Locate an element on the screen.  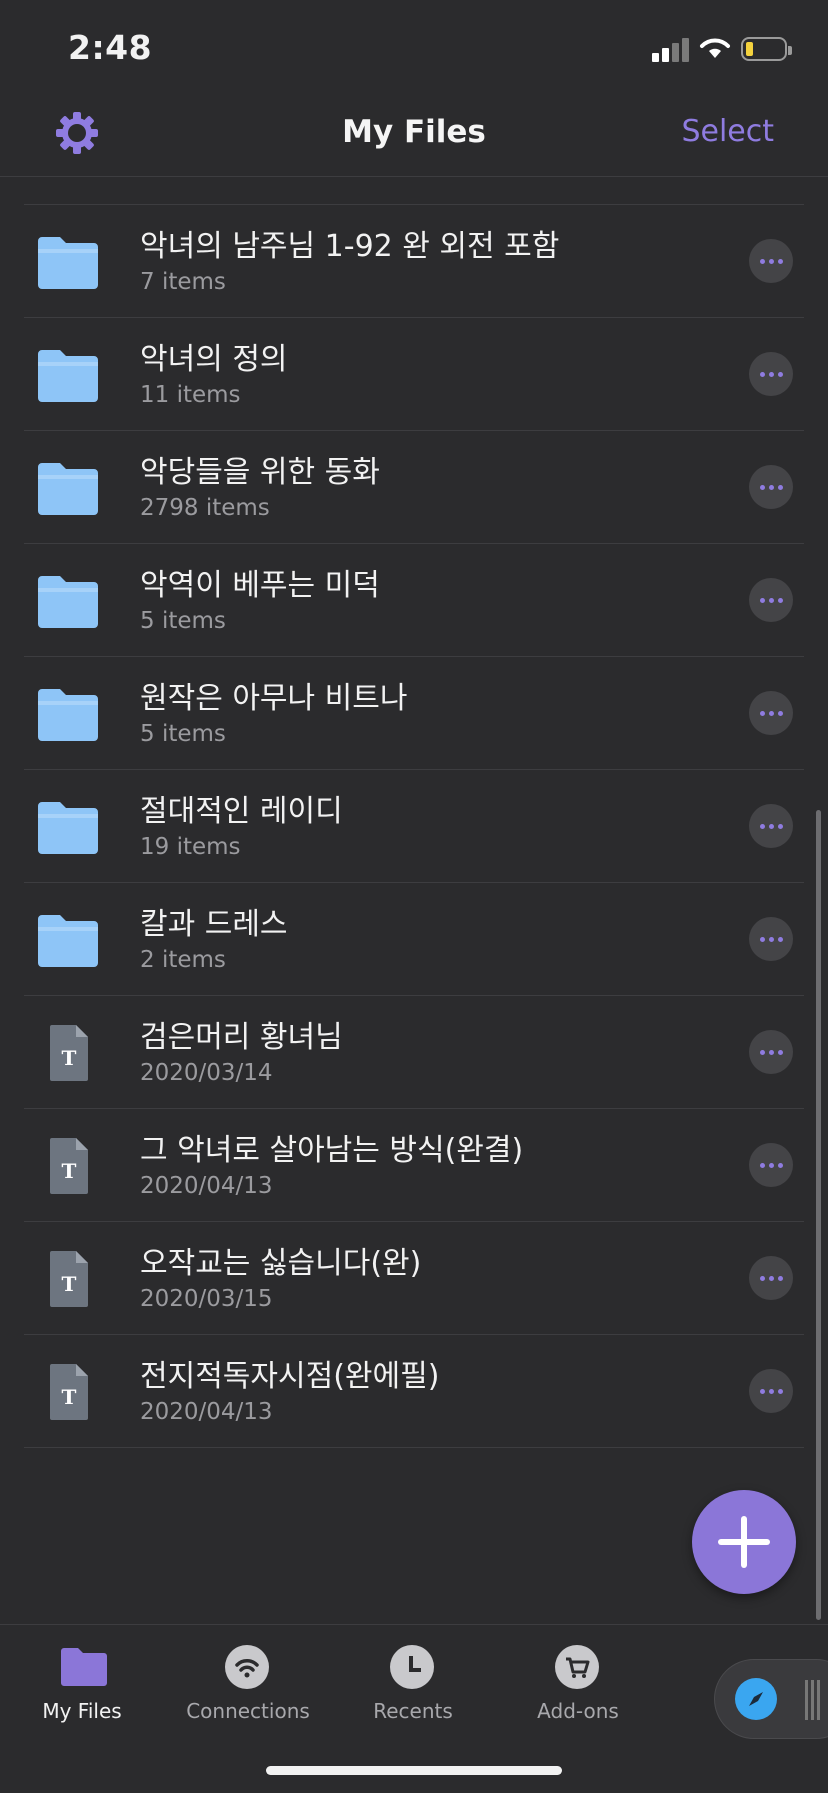
select-button: Select is located at coordinates (727, 131).